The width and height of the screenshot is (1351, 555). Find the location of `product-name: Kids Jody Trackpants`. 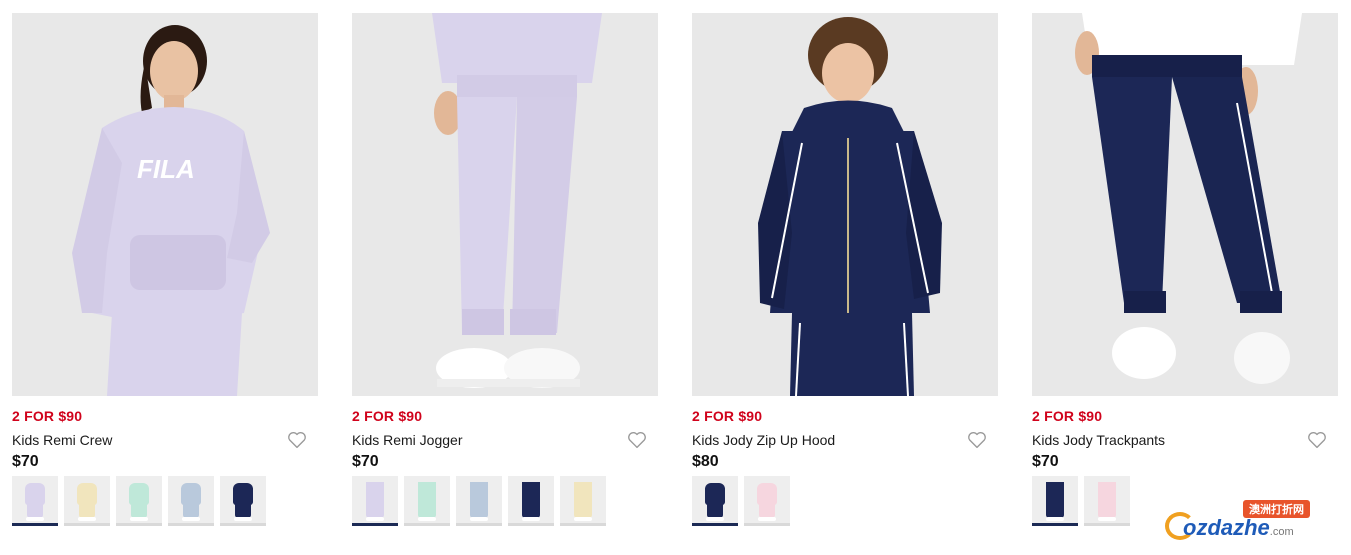

product-name: Kids Jody Trackpants is located at coordinates (1098, 440).